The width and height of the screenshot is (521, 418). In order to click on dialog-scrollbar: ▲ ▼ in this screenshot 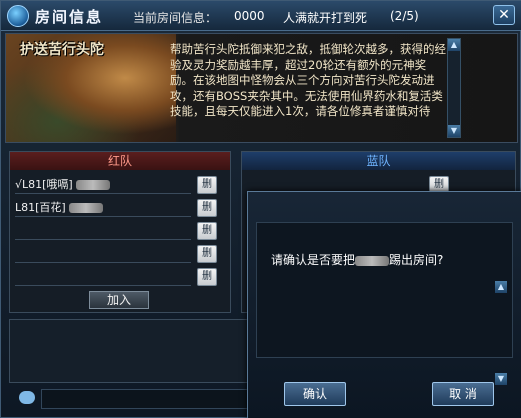, I will do `click(502, 342)`.